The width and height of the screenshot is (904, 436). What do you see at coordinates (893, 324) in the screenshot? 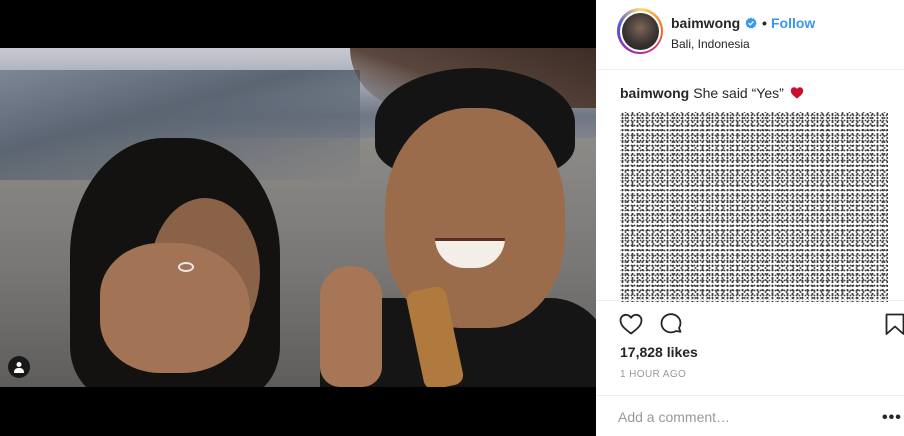
I see `bookmark-icon` at bounding box center [893, 324].